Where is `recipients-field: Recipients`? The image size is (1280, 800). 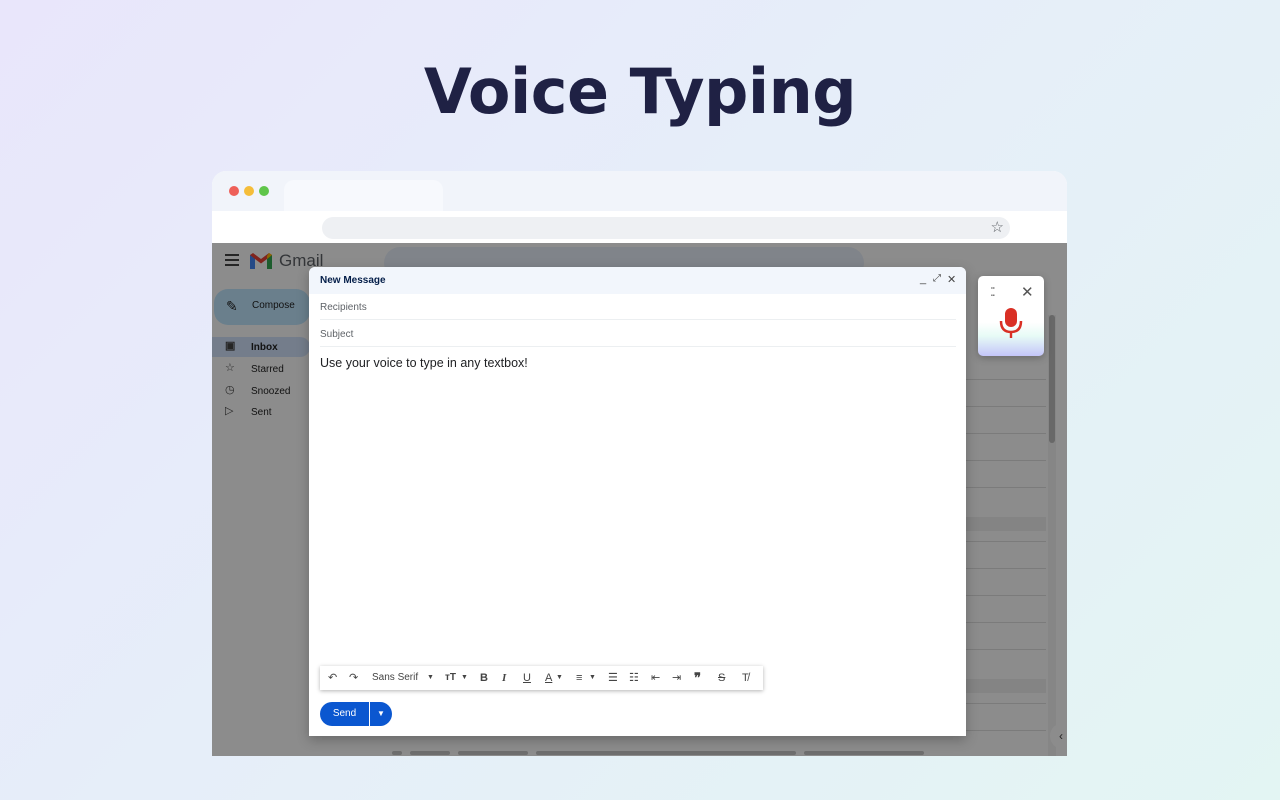 recipients-field: Recipients is located at coordinates (638, 307).